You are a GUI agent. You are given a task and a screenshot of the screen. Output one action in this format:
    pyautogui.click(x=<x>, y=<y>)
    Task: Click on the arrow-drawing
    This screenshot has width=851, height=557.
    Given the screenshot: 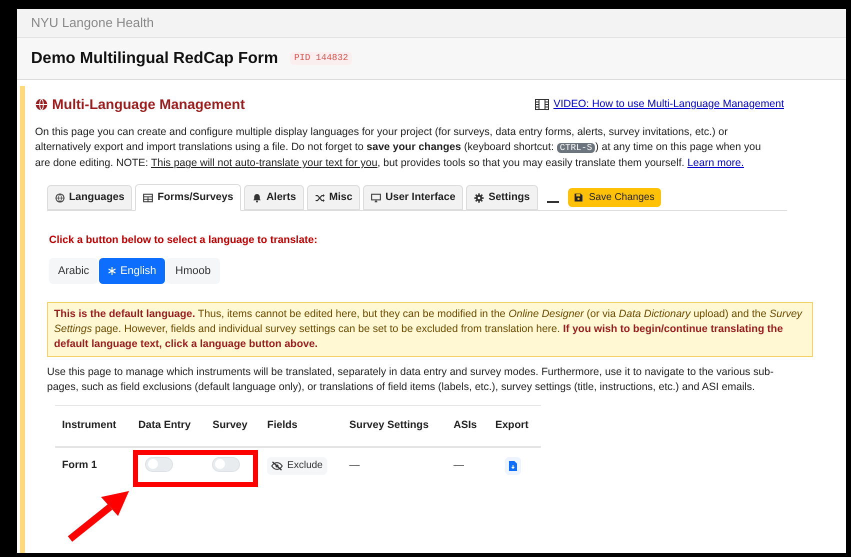 What is the action you would take?
    pyautogui.click(x=99, y=516)
    